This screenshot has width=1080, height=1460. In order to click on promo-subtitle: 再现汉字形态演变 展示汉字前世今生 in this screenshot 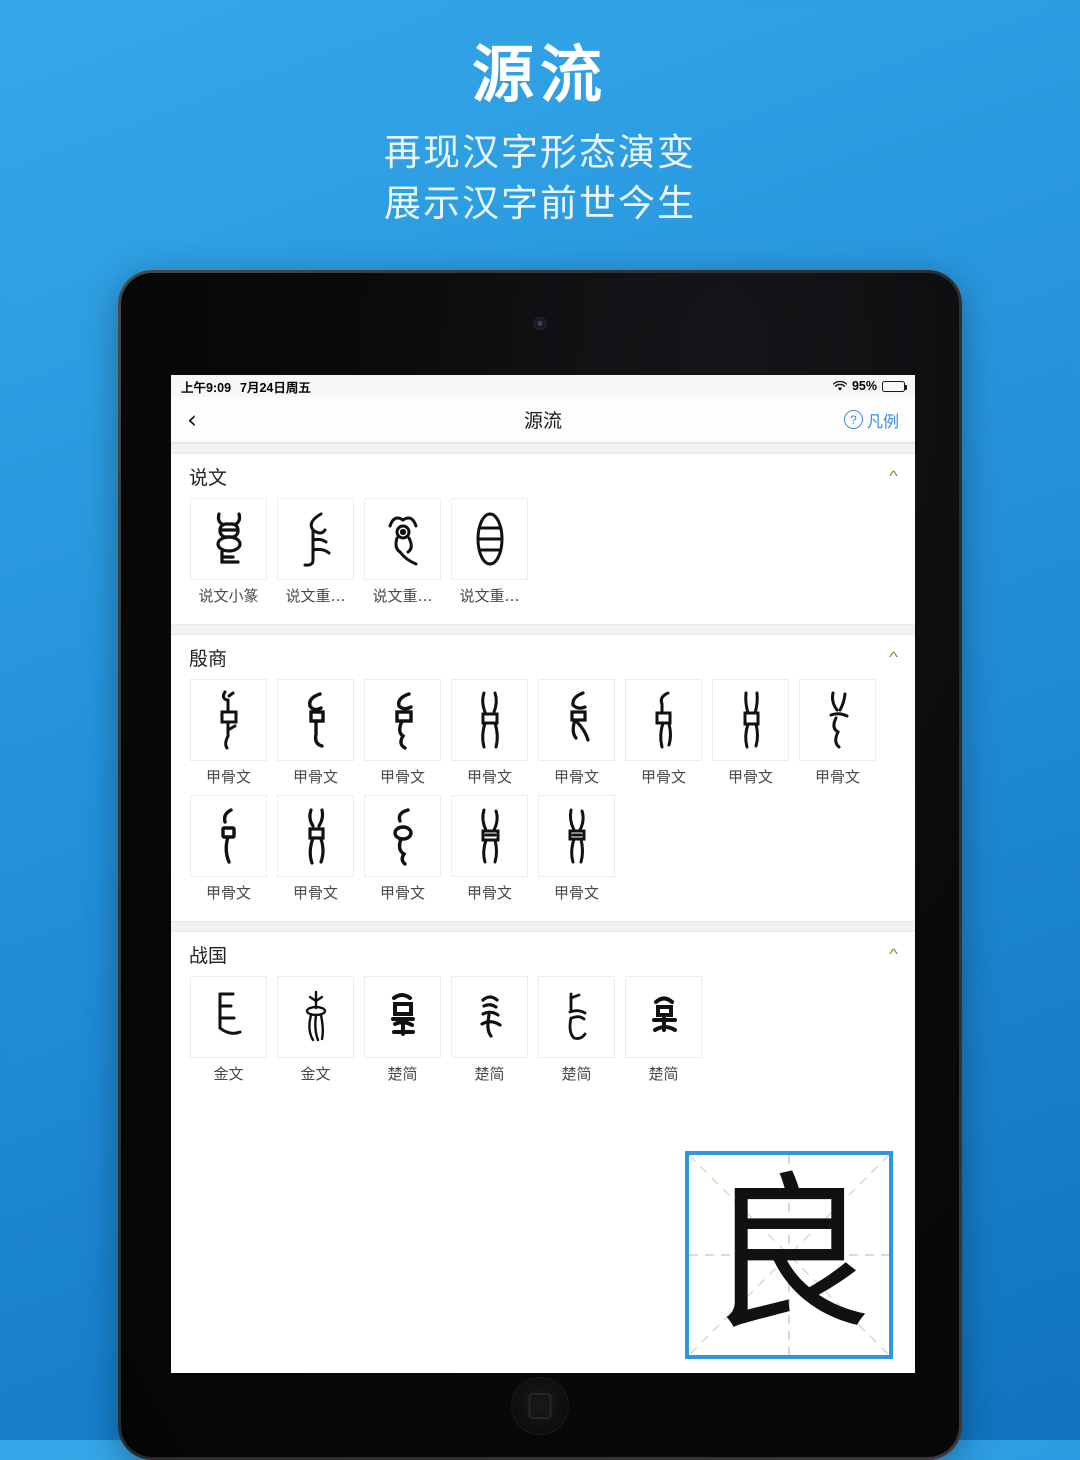, I will do `click(540, 178)`.